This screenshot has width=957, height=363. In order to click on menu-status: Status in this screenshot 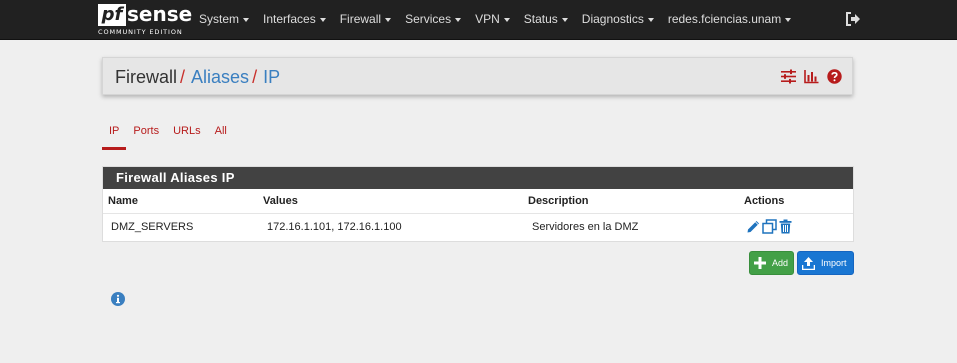, I will do `click(546, 20)`.